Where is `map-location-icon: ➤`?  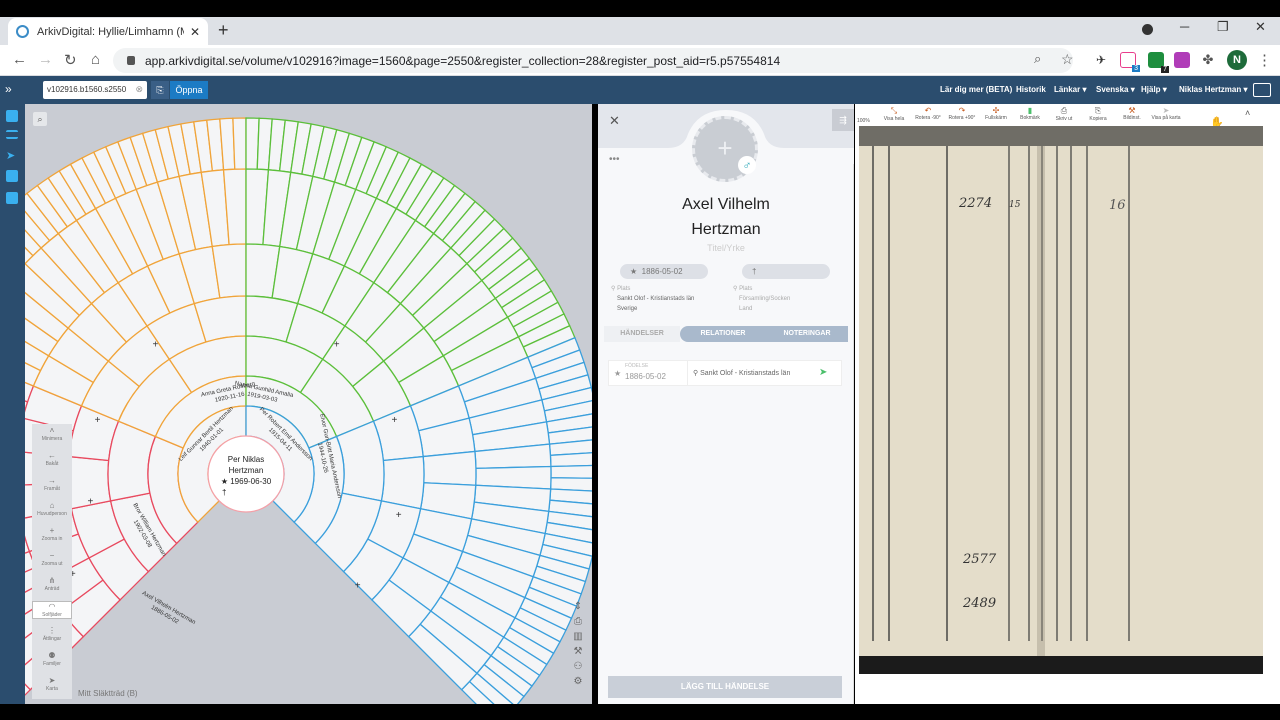 map-location-icon: ➤ is located at coordinates (823, 372).